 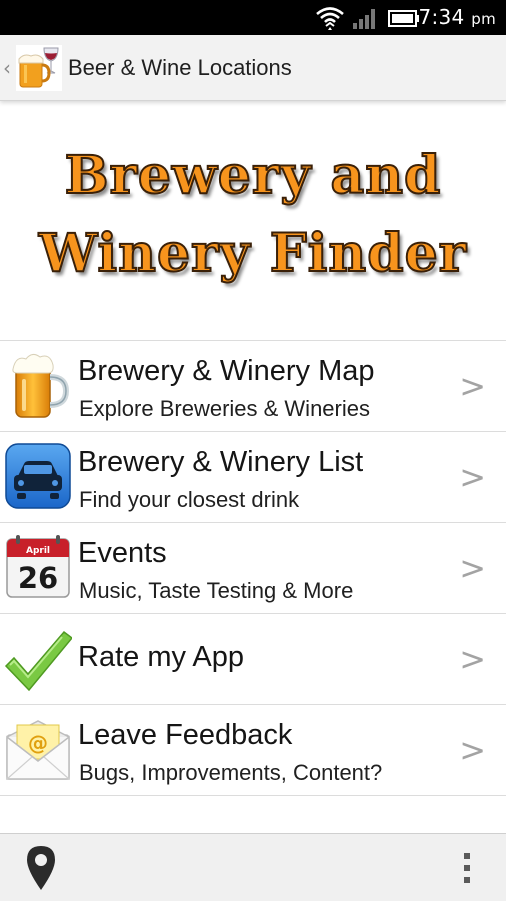 I want to click on email-icon: @, so click(x=38, y=750).